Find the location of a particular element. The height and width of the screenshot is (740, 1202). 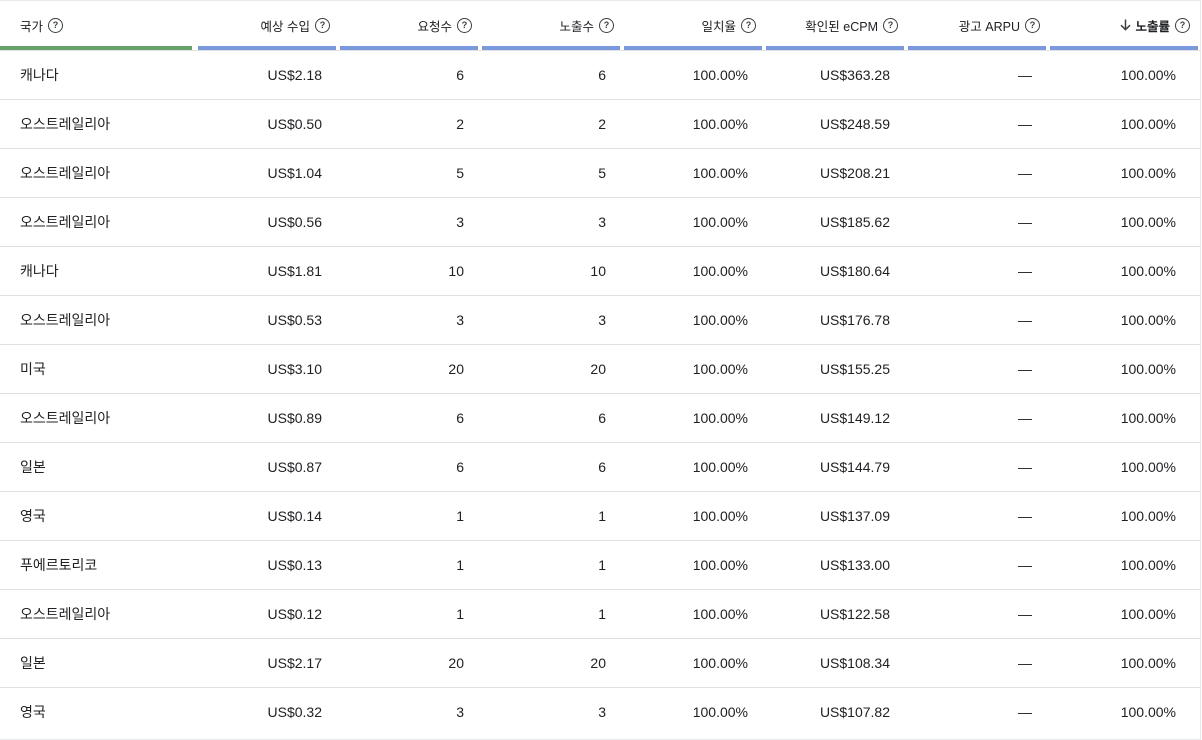

column-header-label: 예상 수입 is located at coordinates (285, 26).